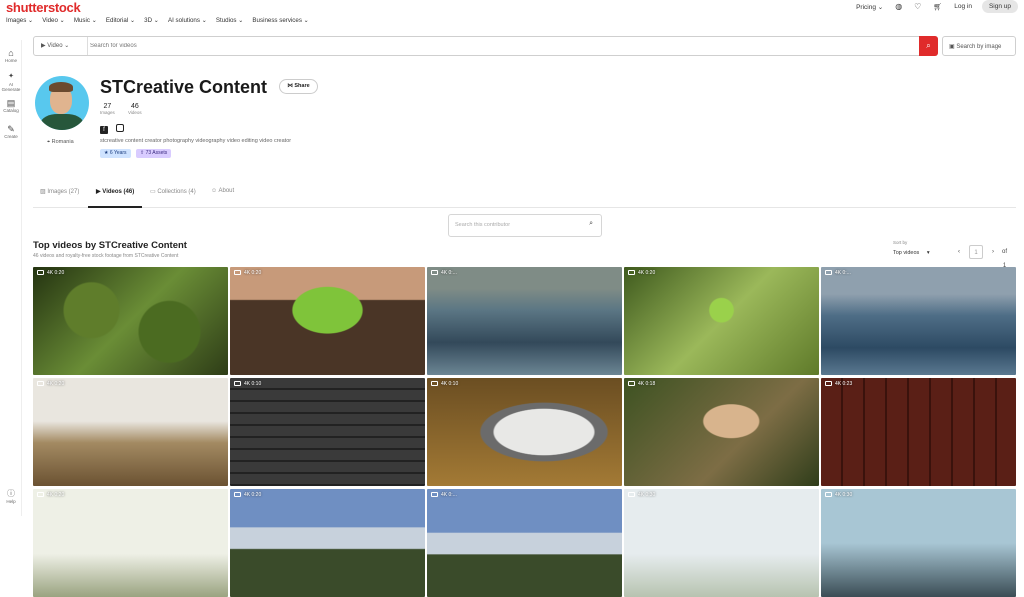  Describe the element at coordinates (869, 7) in the screenshot. I see `pricing-menu: Pricing ⌄` at that location.